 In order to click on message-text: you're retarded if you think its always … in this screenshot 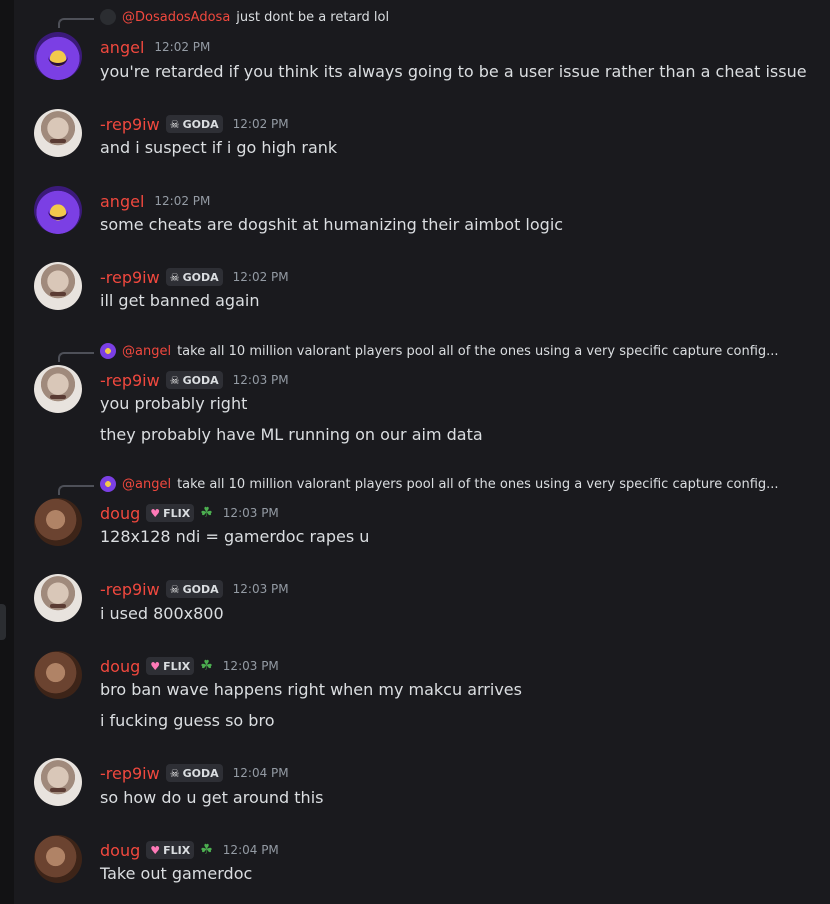, I will do `click(453, 71)`.